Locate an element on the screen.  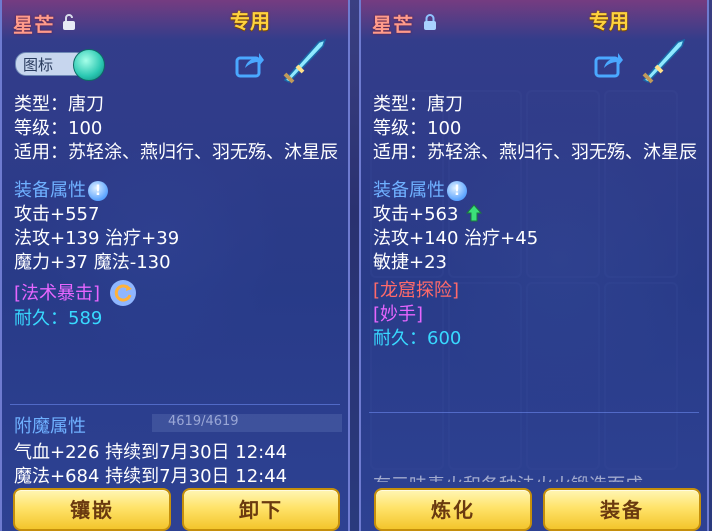
equip-button: 装备 is located at coordinates (622, 509).